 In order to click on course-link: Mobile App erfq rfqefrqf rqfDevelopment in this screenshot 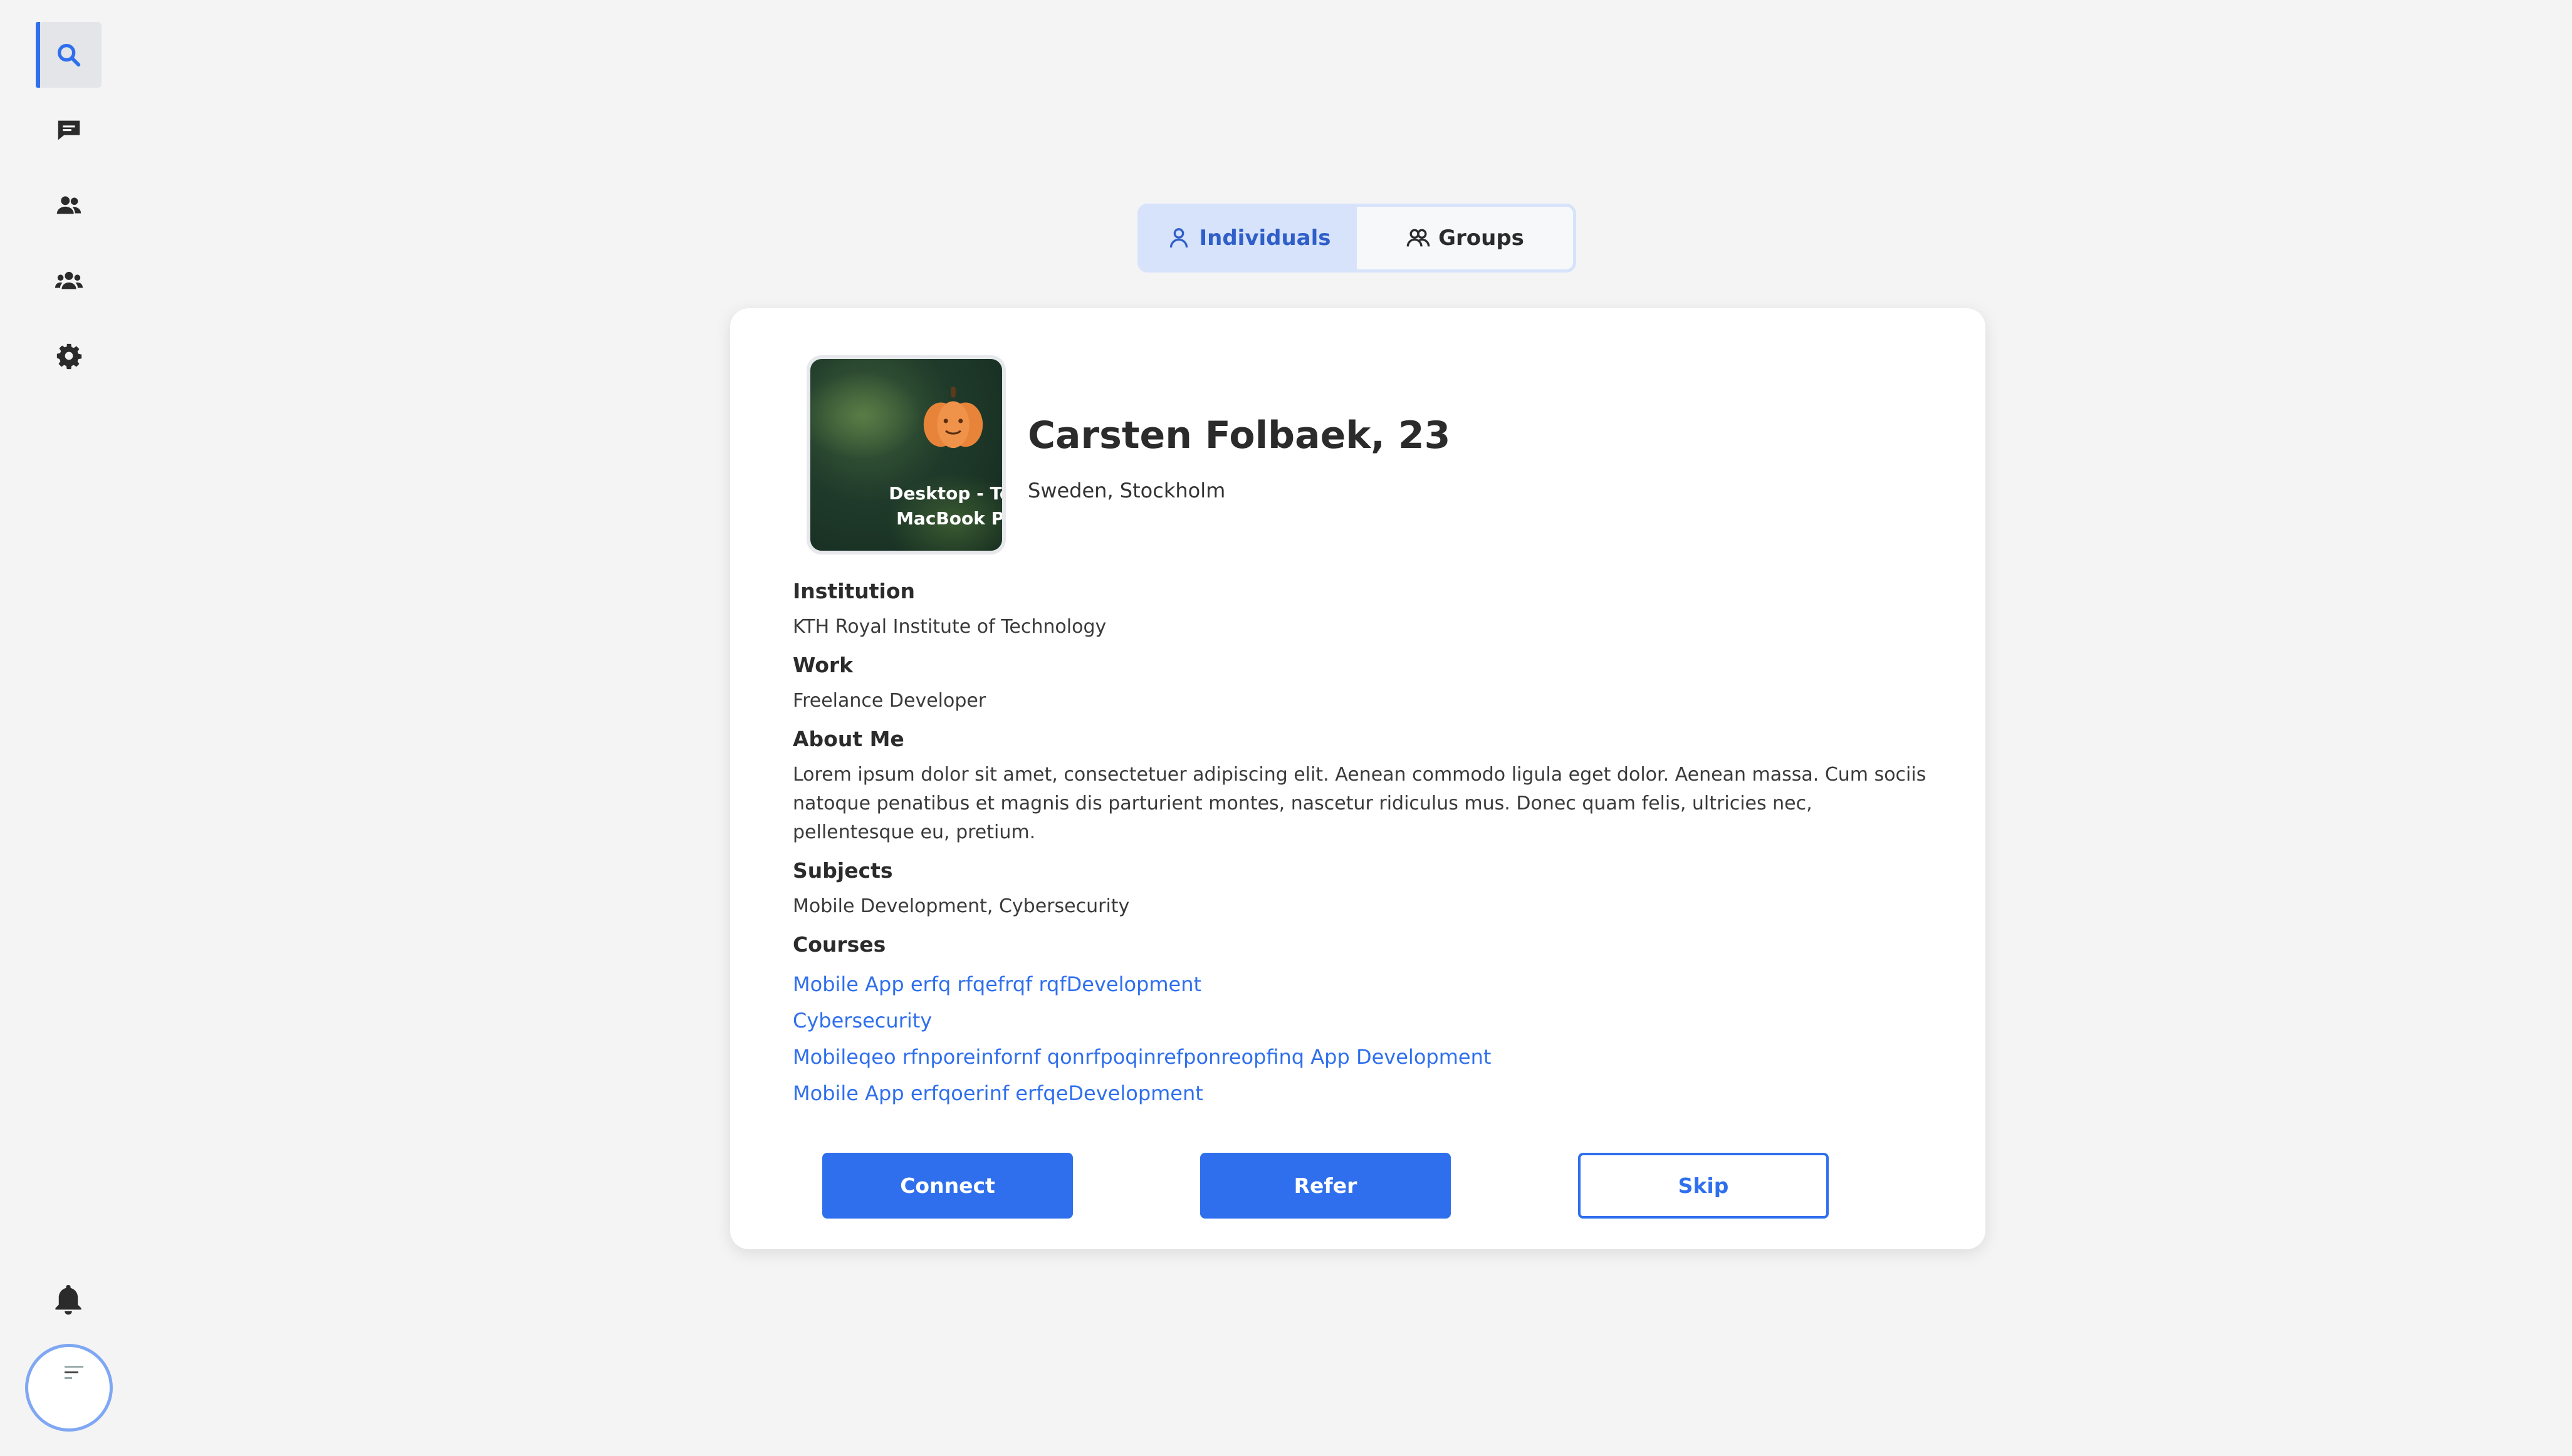, I will do `click(1363, 984)`.